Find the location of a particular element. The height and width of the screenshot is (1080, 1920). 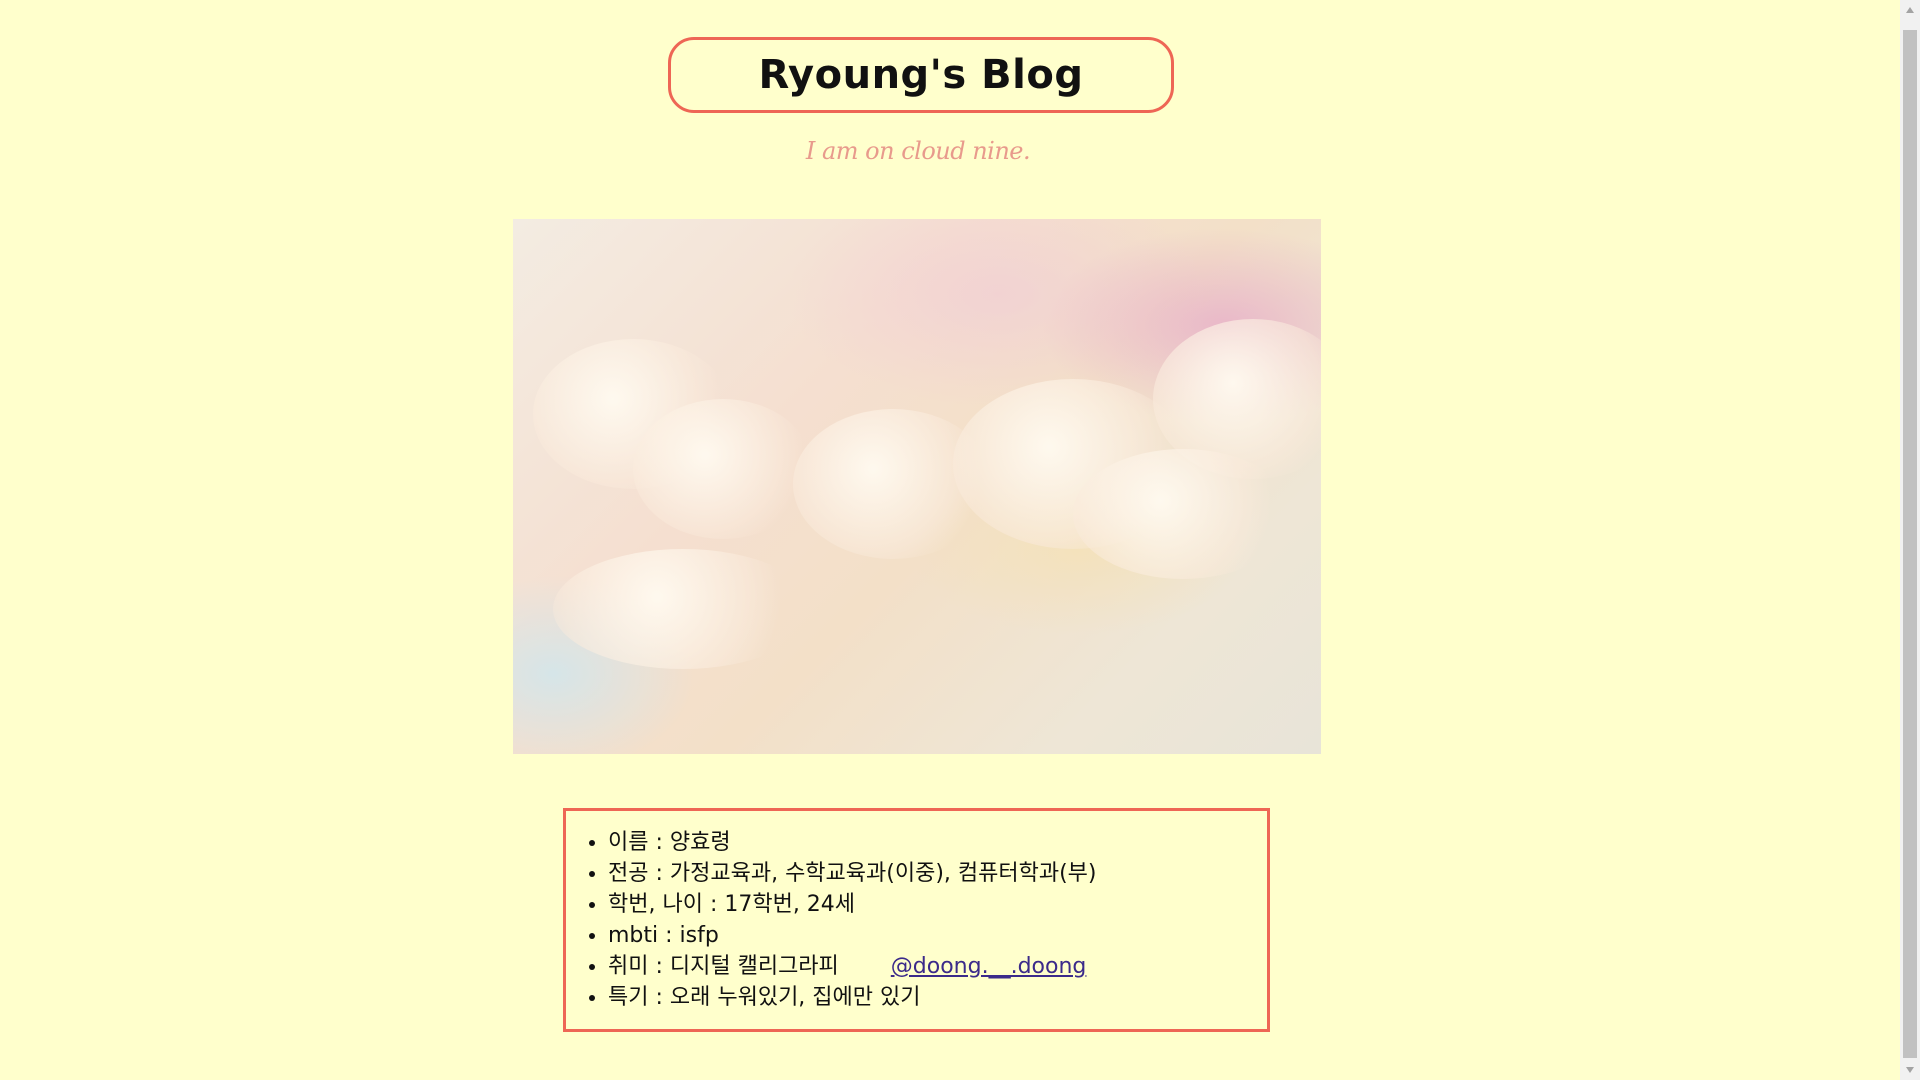

title-box: Ryoung's Blog is located at coordinates (921, 75).